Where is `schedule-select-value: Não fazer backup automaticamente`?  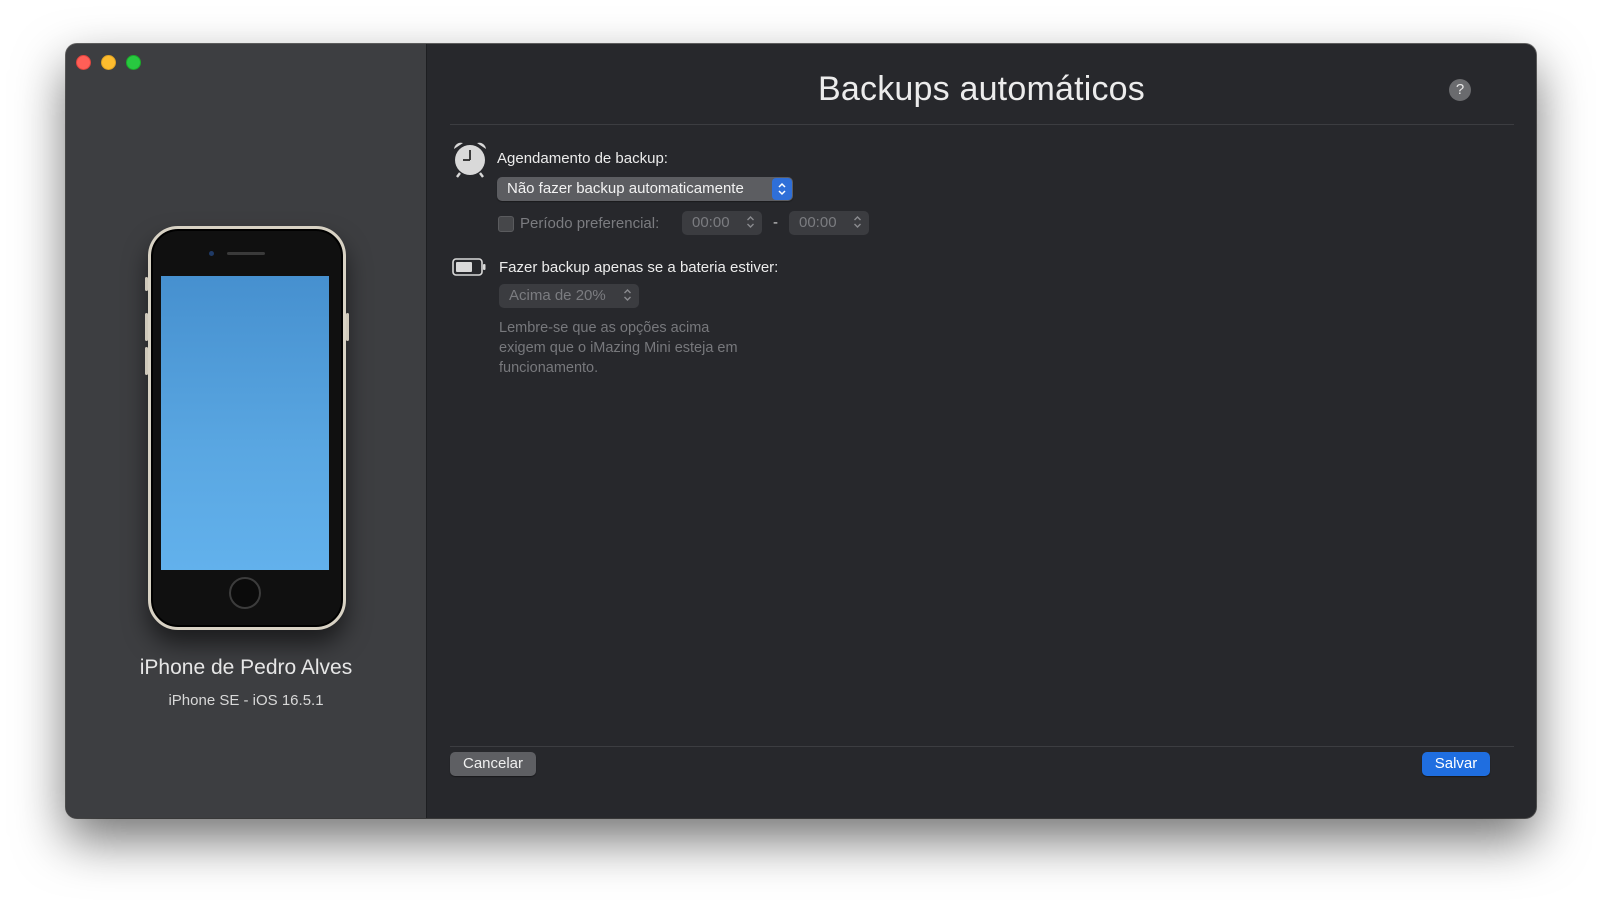 schedule-select-value: Não fazer backup automaticamente is located at coordinates (625, 188).